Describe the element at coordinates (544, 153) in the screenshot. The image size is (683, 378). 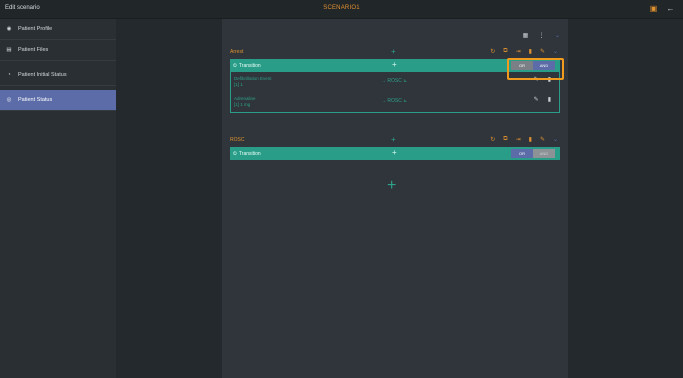
I see `and-button: AND` at that location.